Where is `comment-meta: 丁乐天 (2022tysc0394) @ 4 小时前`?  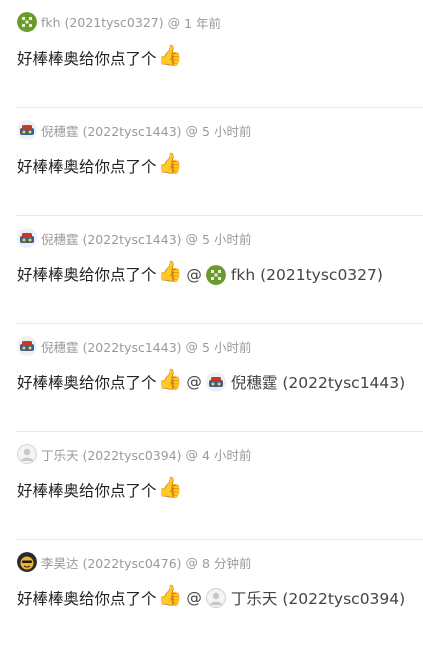
comment-meta: 丁乐天 (2022tysc0394) @ 4 小时前 is located at coordinates (134, 454).